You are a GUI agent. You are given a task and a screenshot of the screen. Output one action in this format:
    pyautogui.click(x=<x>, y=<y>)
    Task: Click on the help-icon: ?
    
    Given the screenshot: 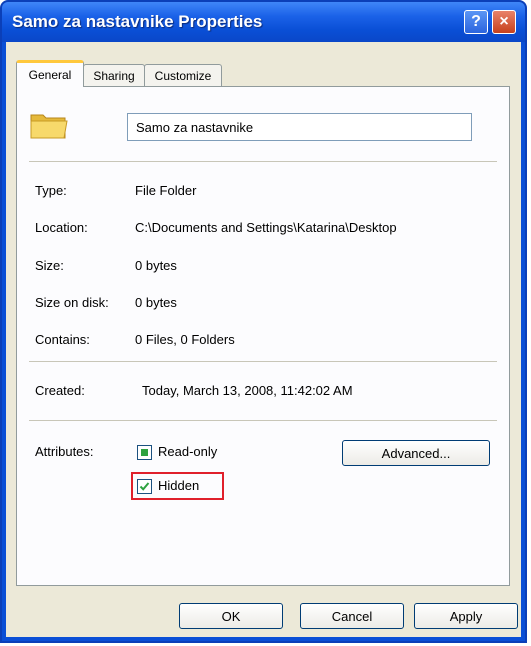 What is the action you would take?
    pyautogui.click(x=476, y=21)
    